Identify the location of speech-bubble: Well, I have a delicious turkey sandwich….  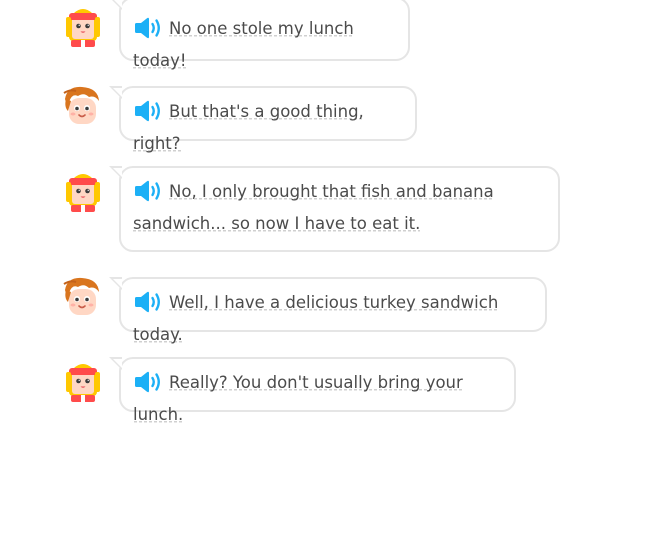
(328, 310).